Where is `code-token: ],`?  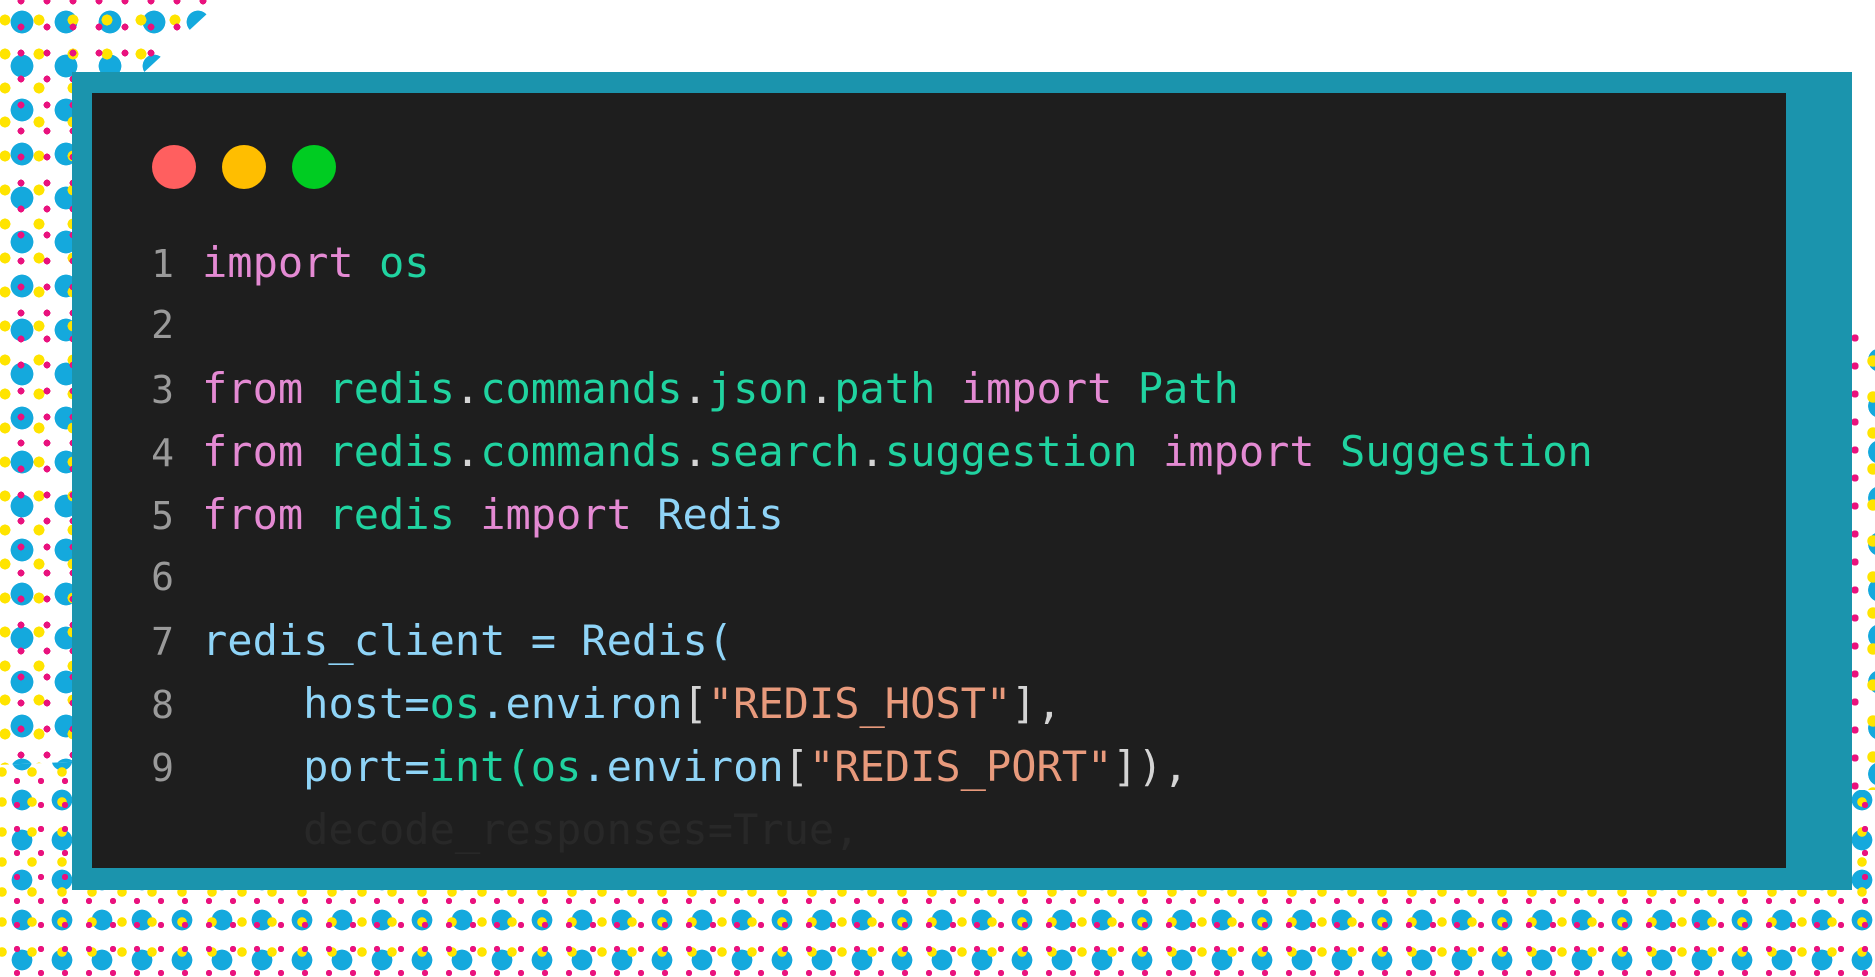 code-token: ], is located at coordinates (1036, 703).